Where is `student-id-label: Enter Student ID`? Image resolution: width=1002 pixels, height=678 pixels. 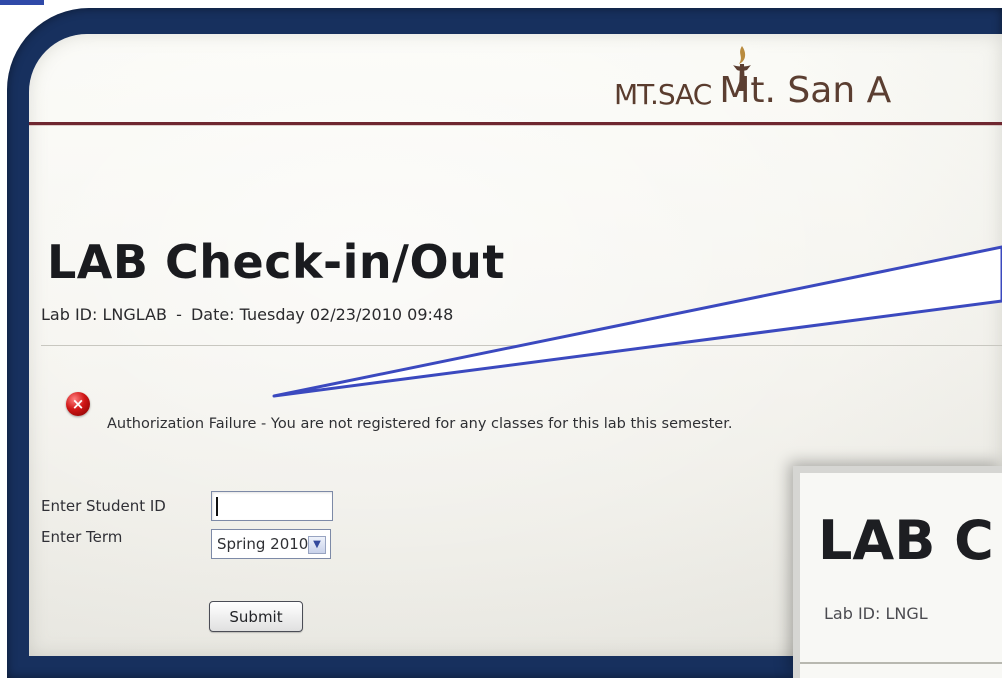 student-id-label: Enter Student ID is located at coordinates (103, 506).